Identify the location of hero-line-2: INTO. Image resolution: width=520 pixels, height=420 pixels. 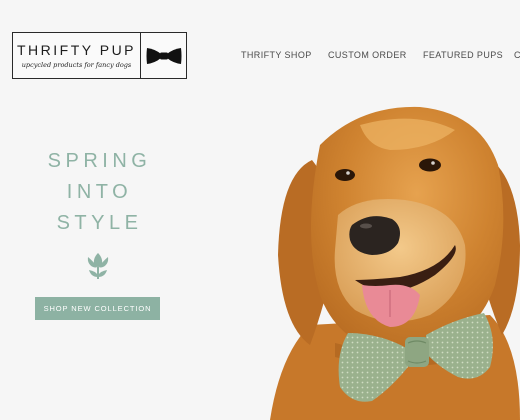
(99, 192).